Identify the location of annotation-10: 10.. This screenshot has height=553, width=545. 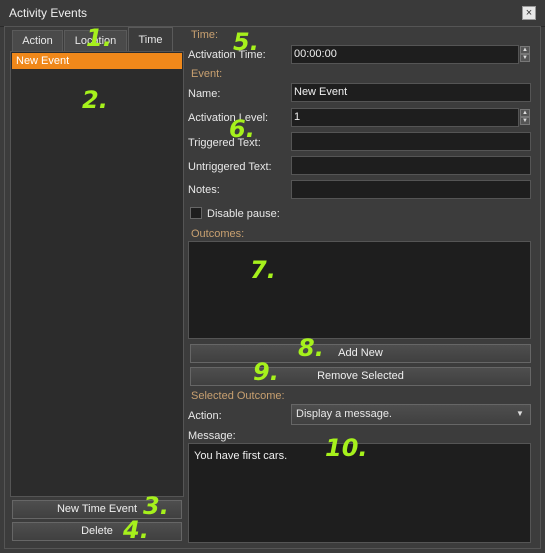
(346, 448).